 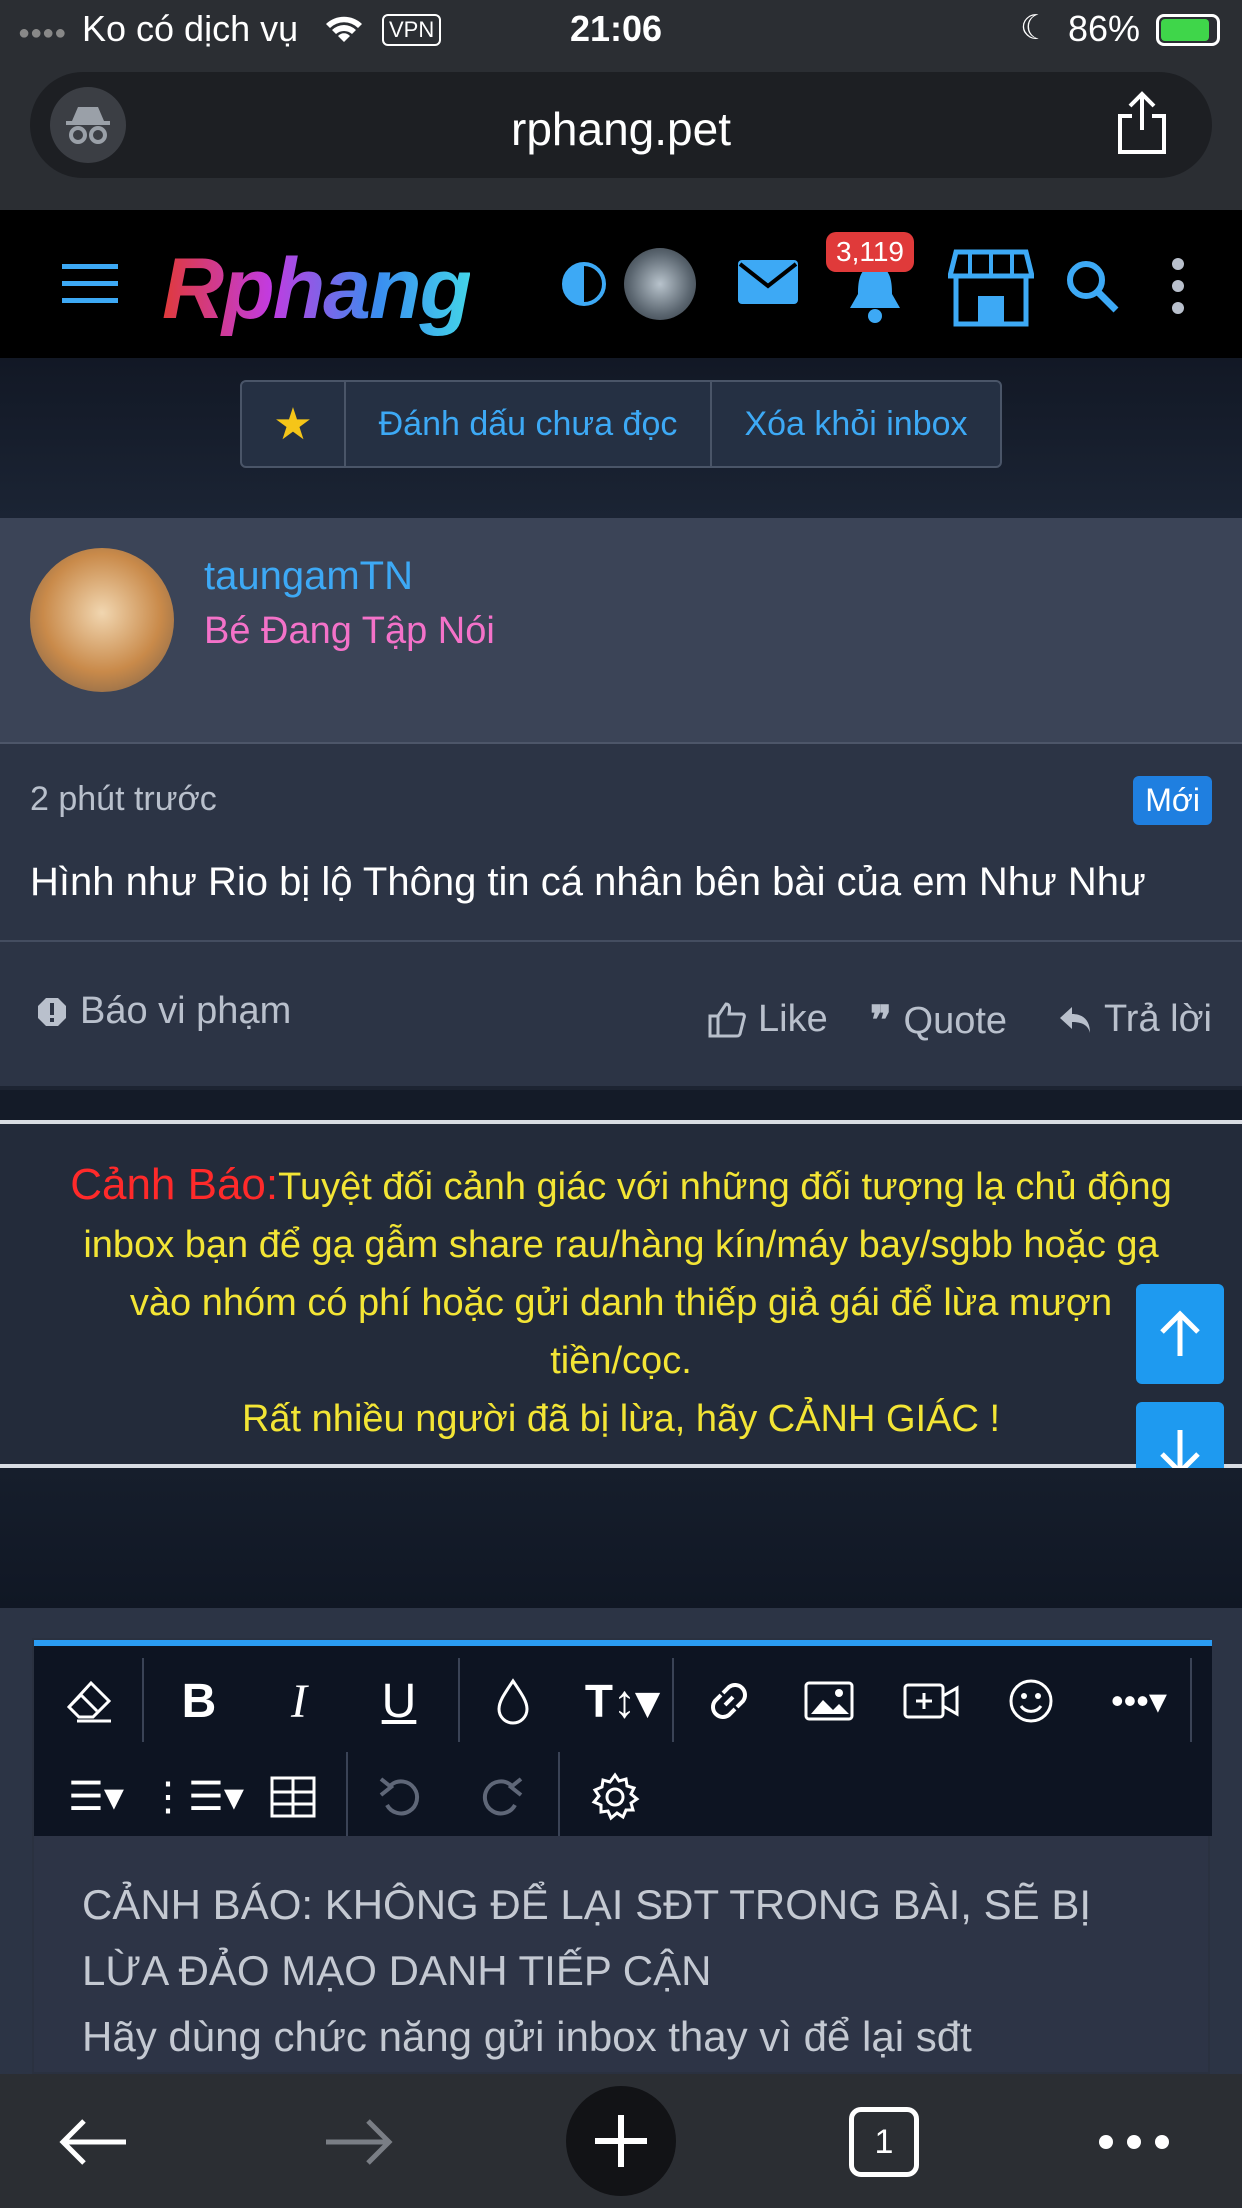 I want to click on arrow-right-icon, so click(x=359, y=2142).